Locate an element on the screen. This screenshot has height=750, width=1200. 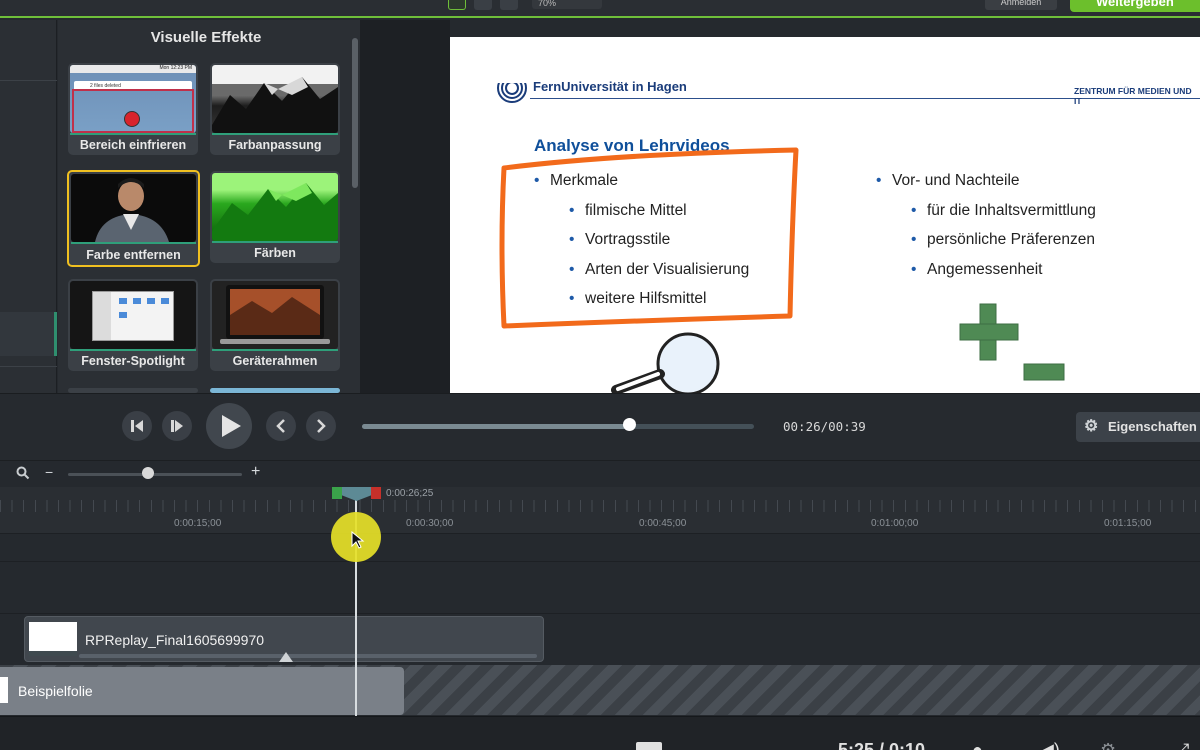
pan-tool-button is located at coordinates (483, 5).